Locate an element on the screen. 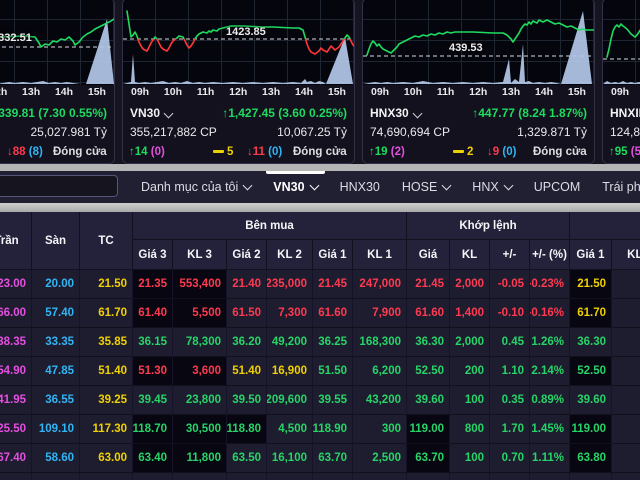 The image size is (640, 480). cell-bid-price1: 36.25 is located at coordinates (333, 342).